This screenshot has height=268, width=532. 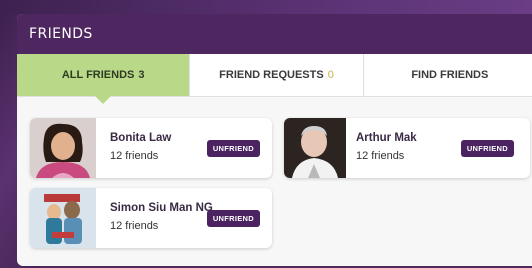 I want to click on tab-all-friends-label: ALL FRIENDS, so click(x=98, y=75).